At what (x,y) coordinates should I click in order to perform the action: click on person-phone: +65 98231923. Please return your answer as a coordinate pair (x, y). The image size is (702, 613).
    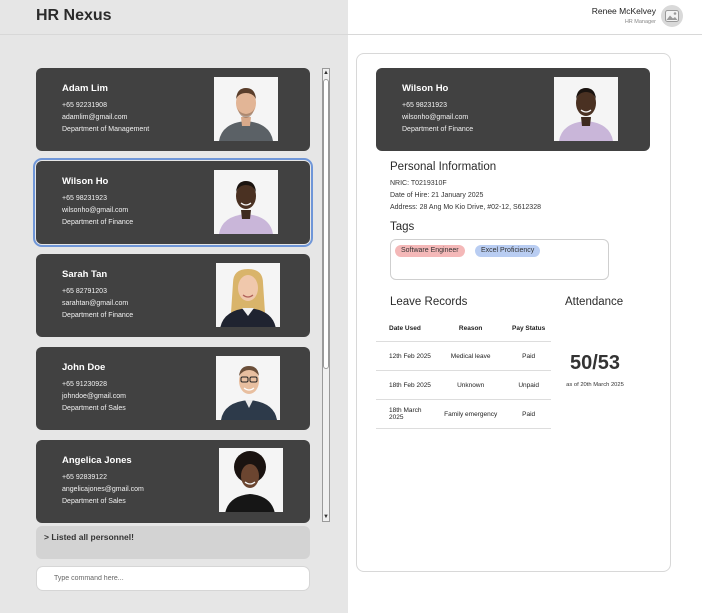
    Looking at the image, I should click on (84, 198).